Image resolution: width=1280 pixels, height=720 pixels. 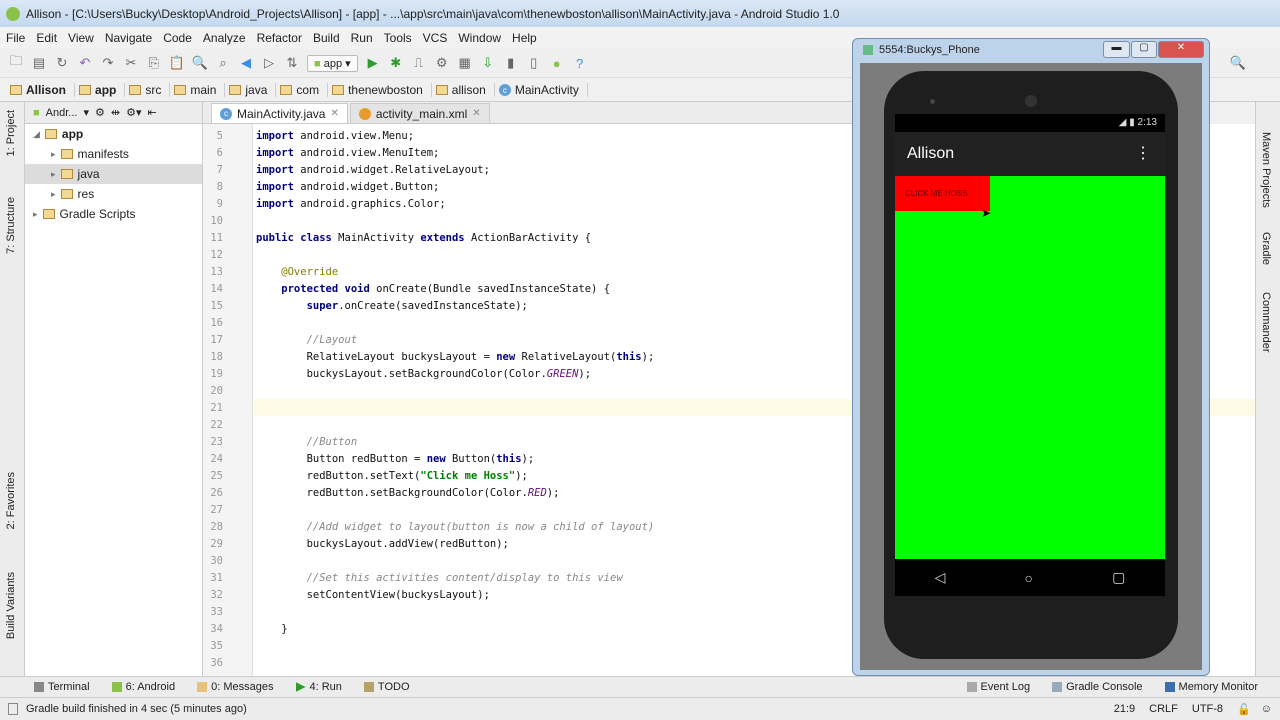 What do you see at coordinates (307, 340) in the screenshot?
I see `code-line: //Layout` at bounding box center [307, 340].